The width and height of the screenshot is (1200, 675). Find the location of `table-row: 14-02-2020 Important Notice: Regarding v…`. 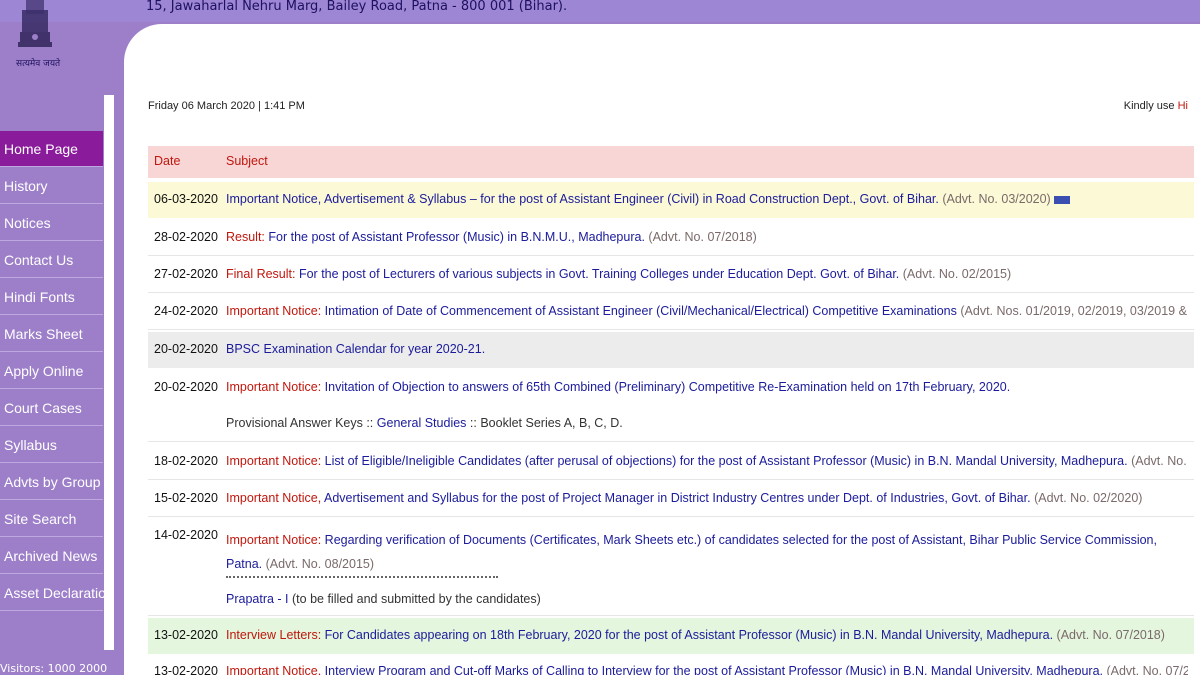

table-row: 14-02-2020 Important Notice: Regarding v… is located at coordinates (671, 567).